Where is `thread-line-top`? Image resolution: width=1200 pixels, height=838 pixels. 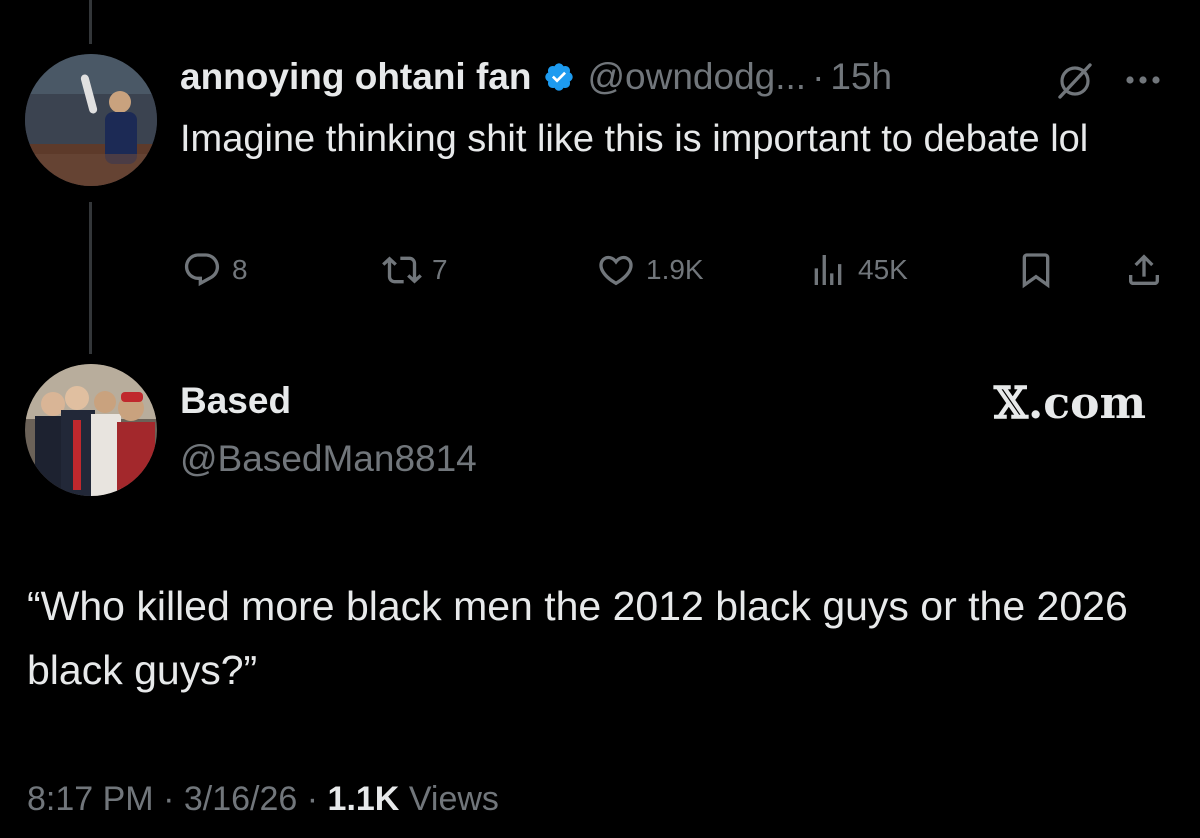 thread-line-top is located at coordinates (90, 22).